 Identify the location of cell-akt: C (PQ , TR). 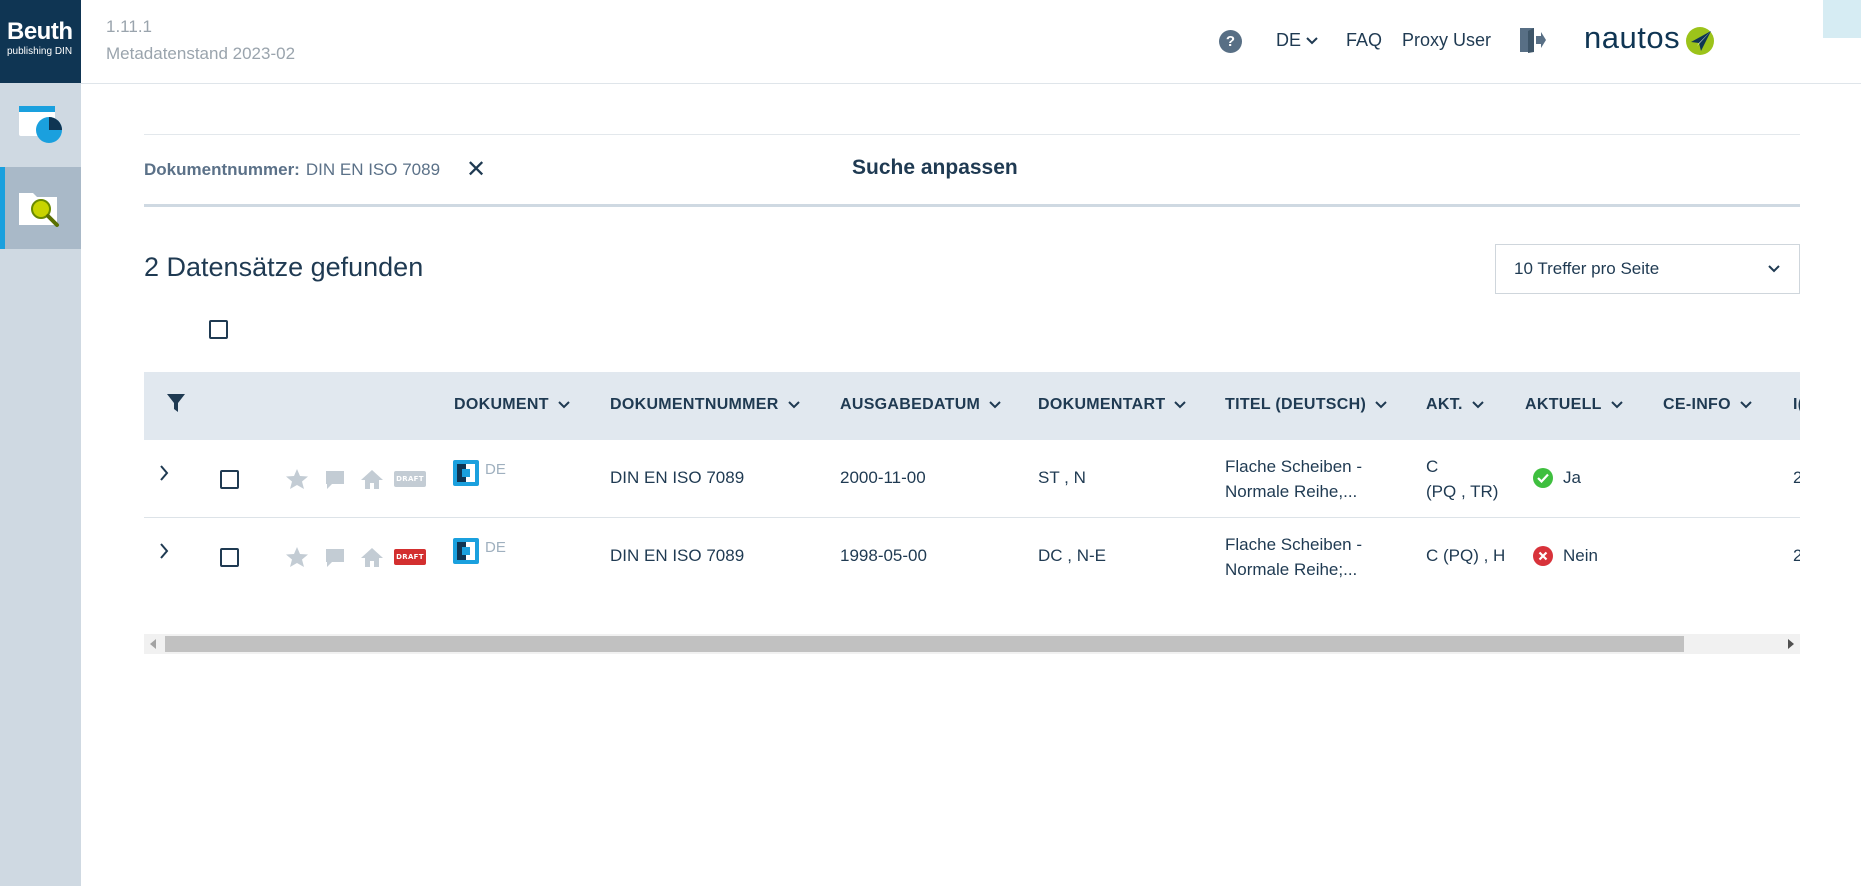
(1462, 479).